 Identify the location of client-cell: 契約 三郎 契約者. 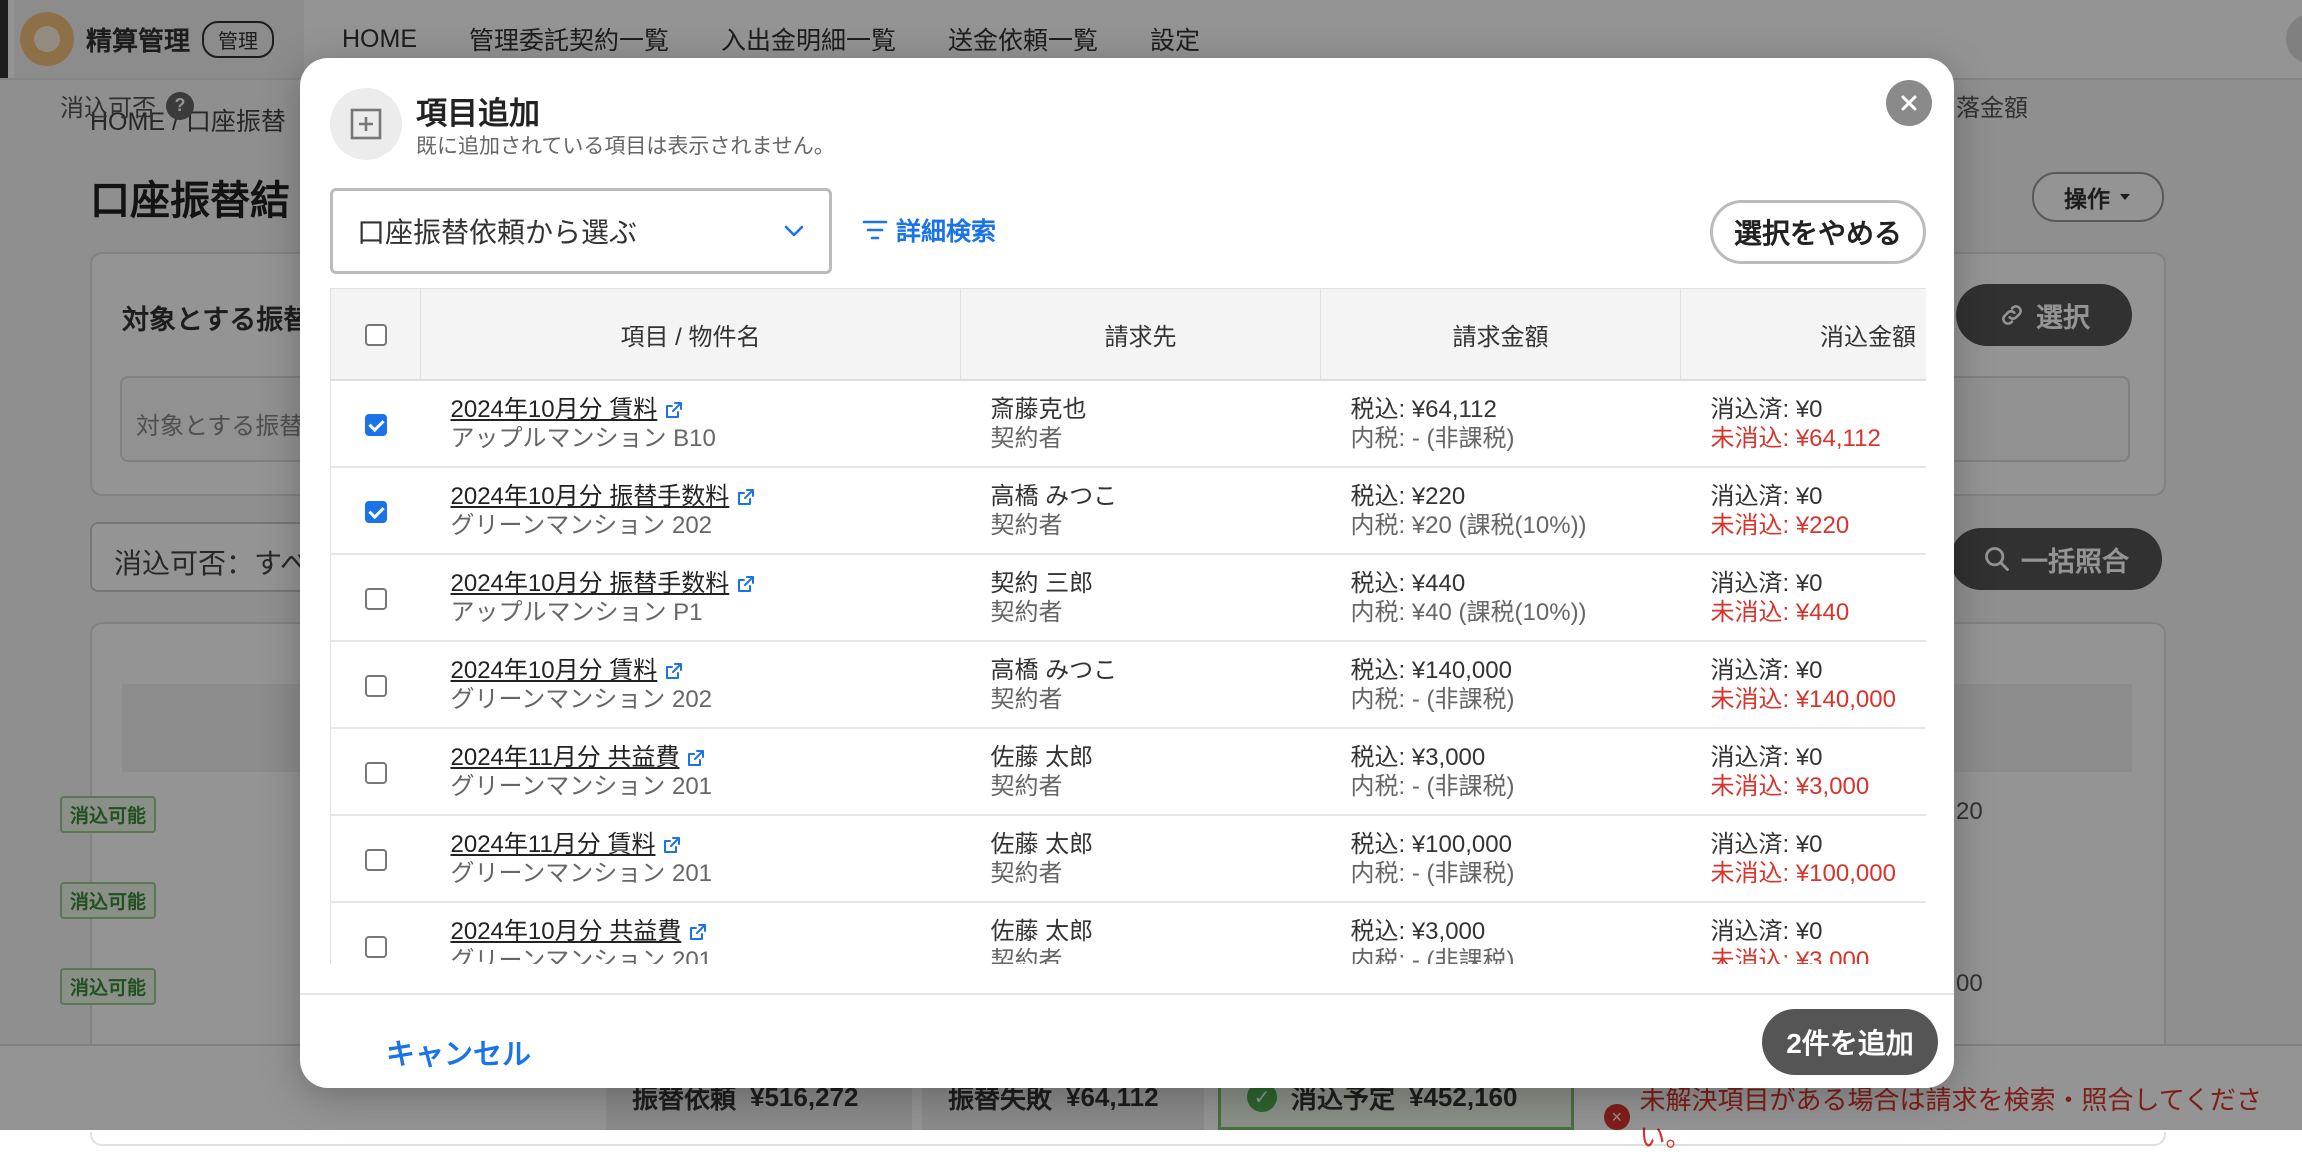
(1140, 598).